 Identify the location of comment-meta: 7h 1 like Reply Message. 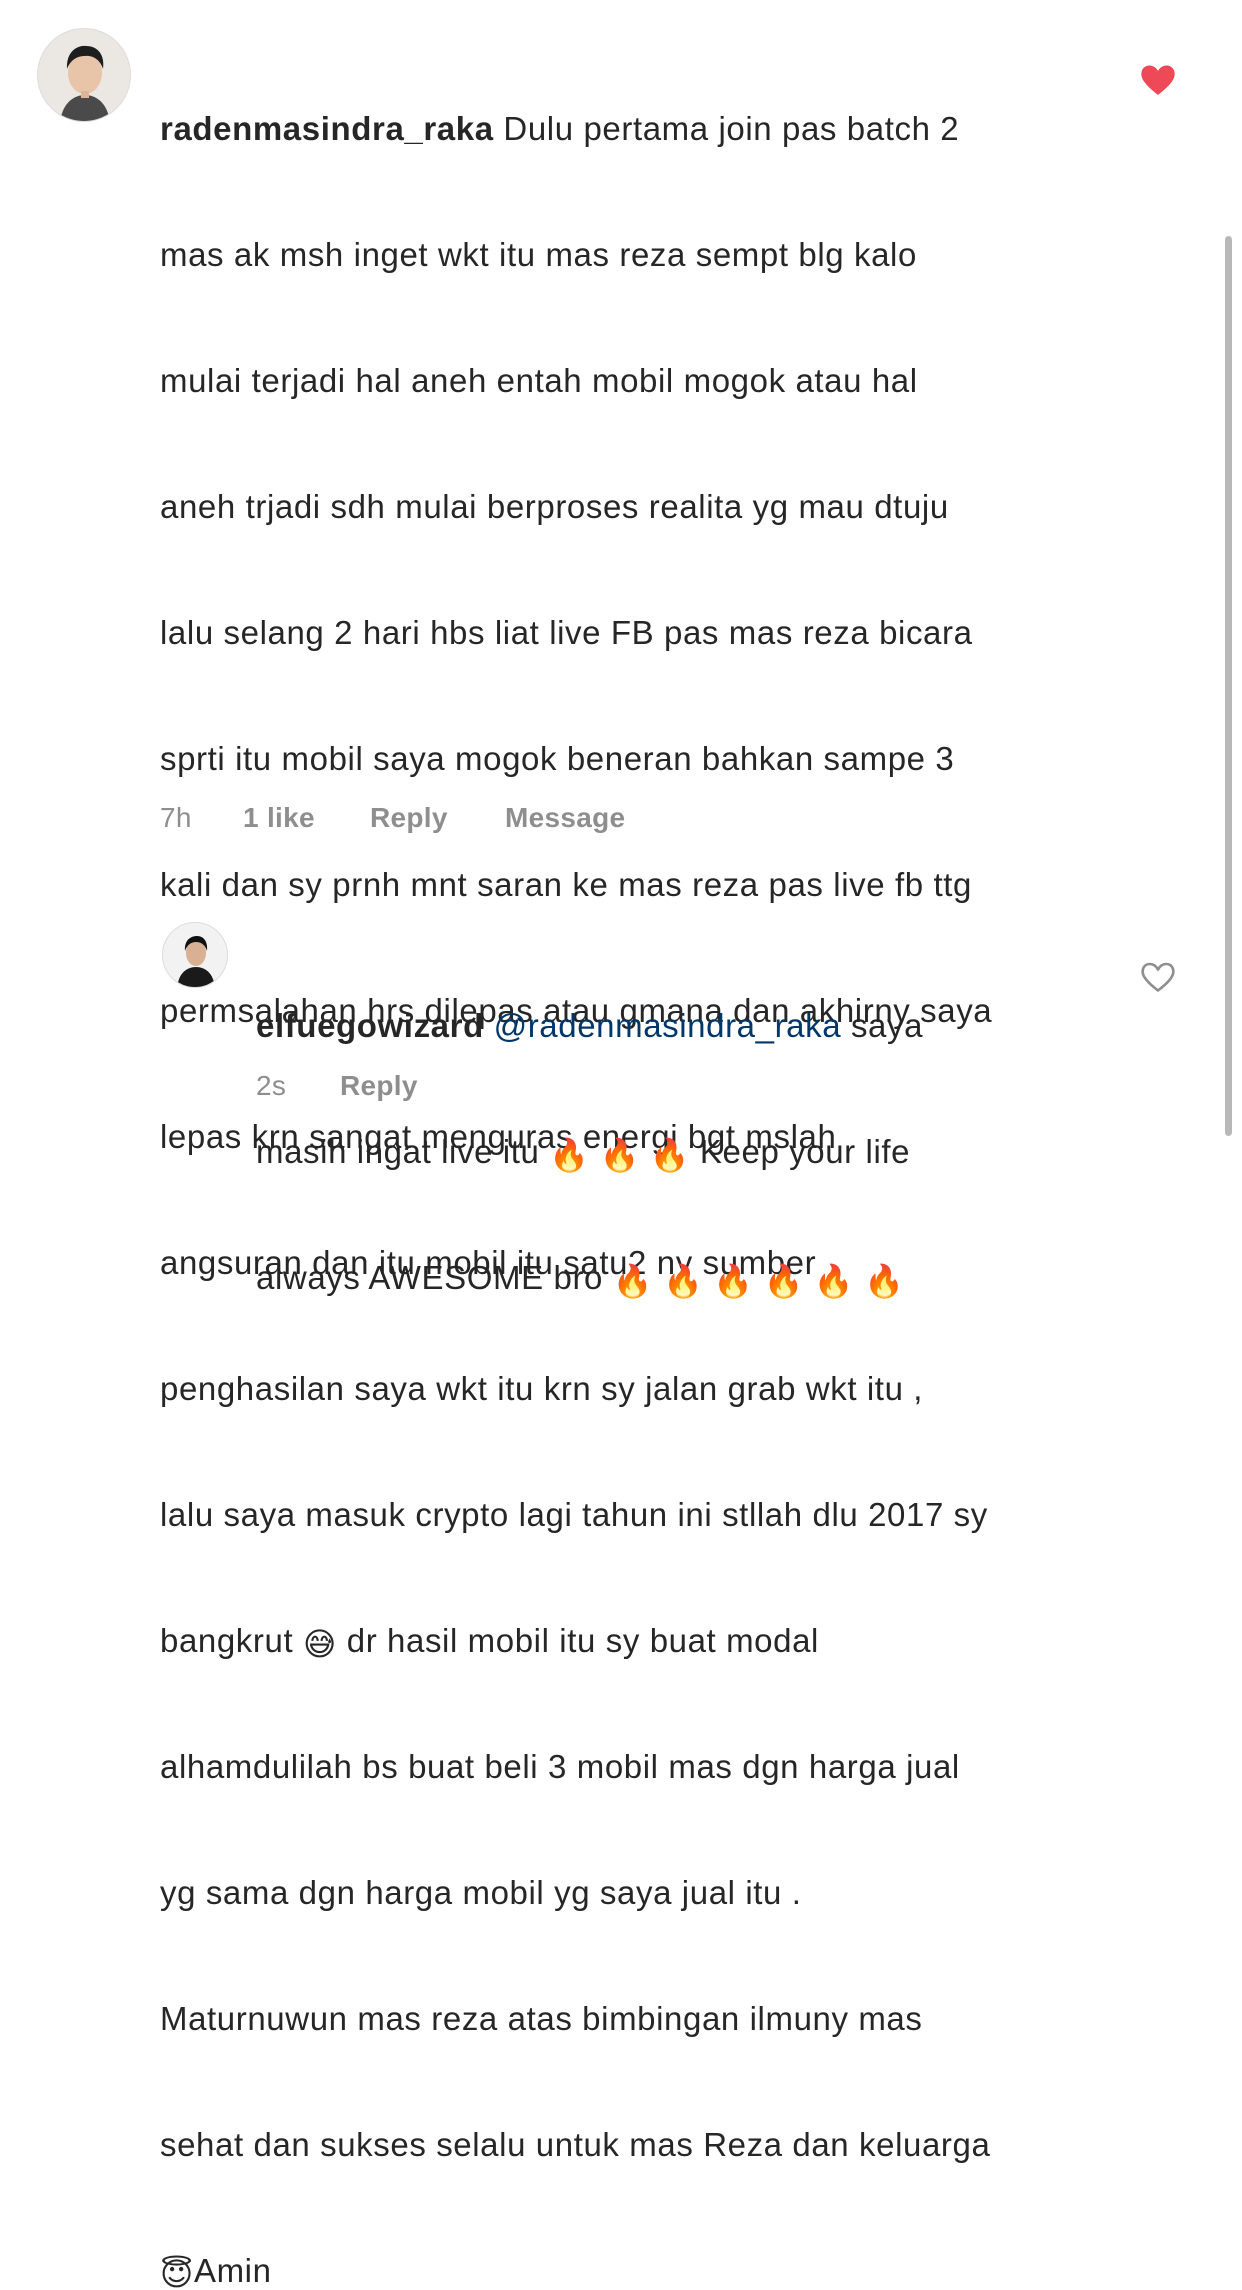
(440, 820).